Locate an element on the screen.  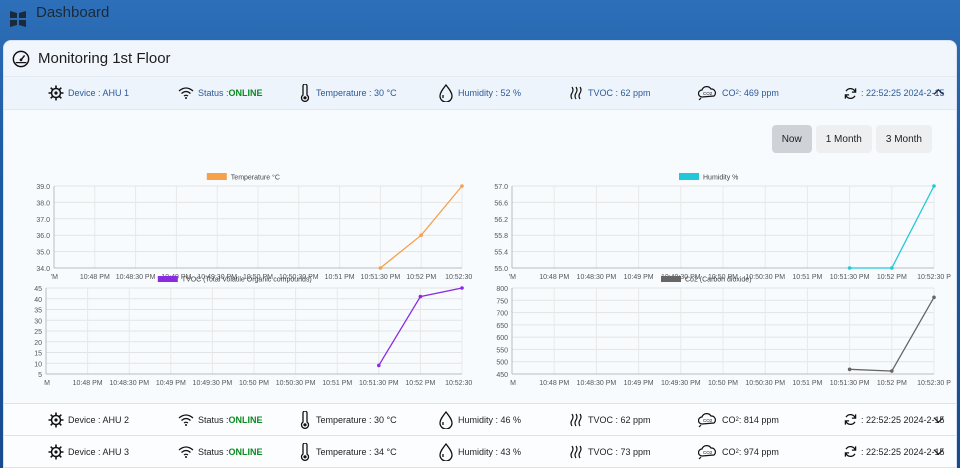
y-tick-label: 15 is located at coordinates (38, 354).